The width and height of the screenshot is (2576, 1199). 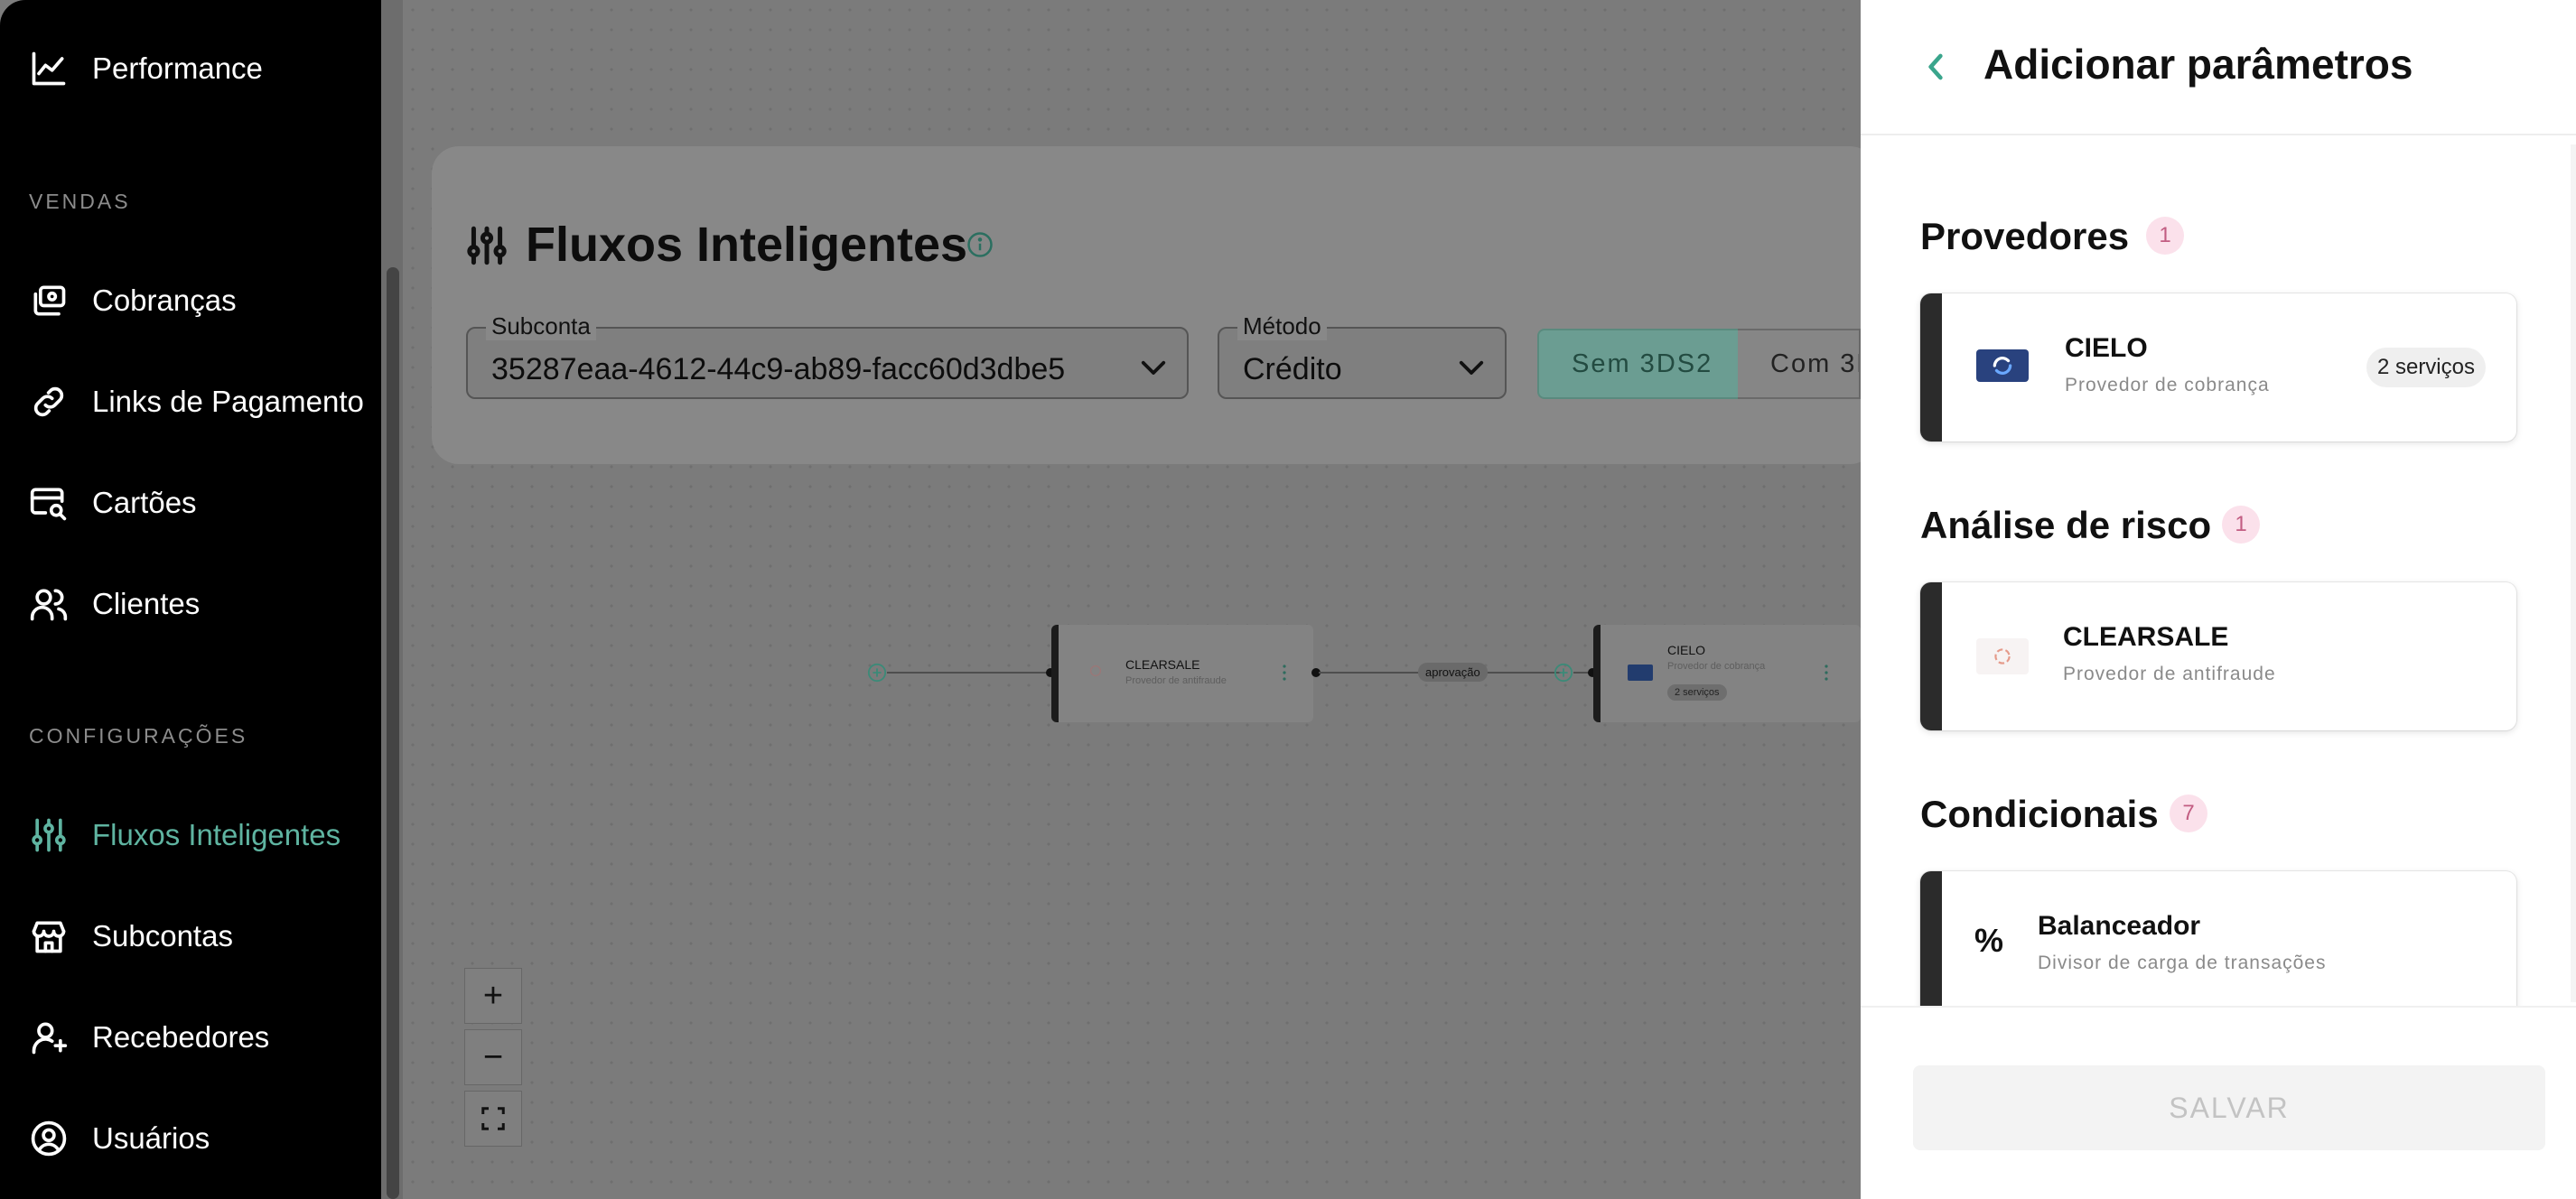 What do you see at coordinates (2146, 637) in the screenshot?
I see `risk-provider-name: CLEARSALE` at bounding box center [2146, 637].